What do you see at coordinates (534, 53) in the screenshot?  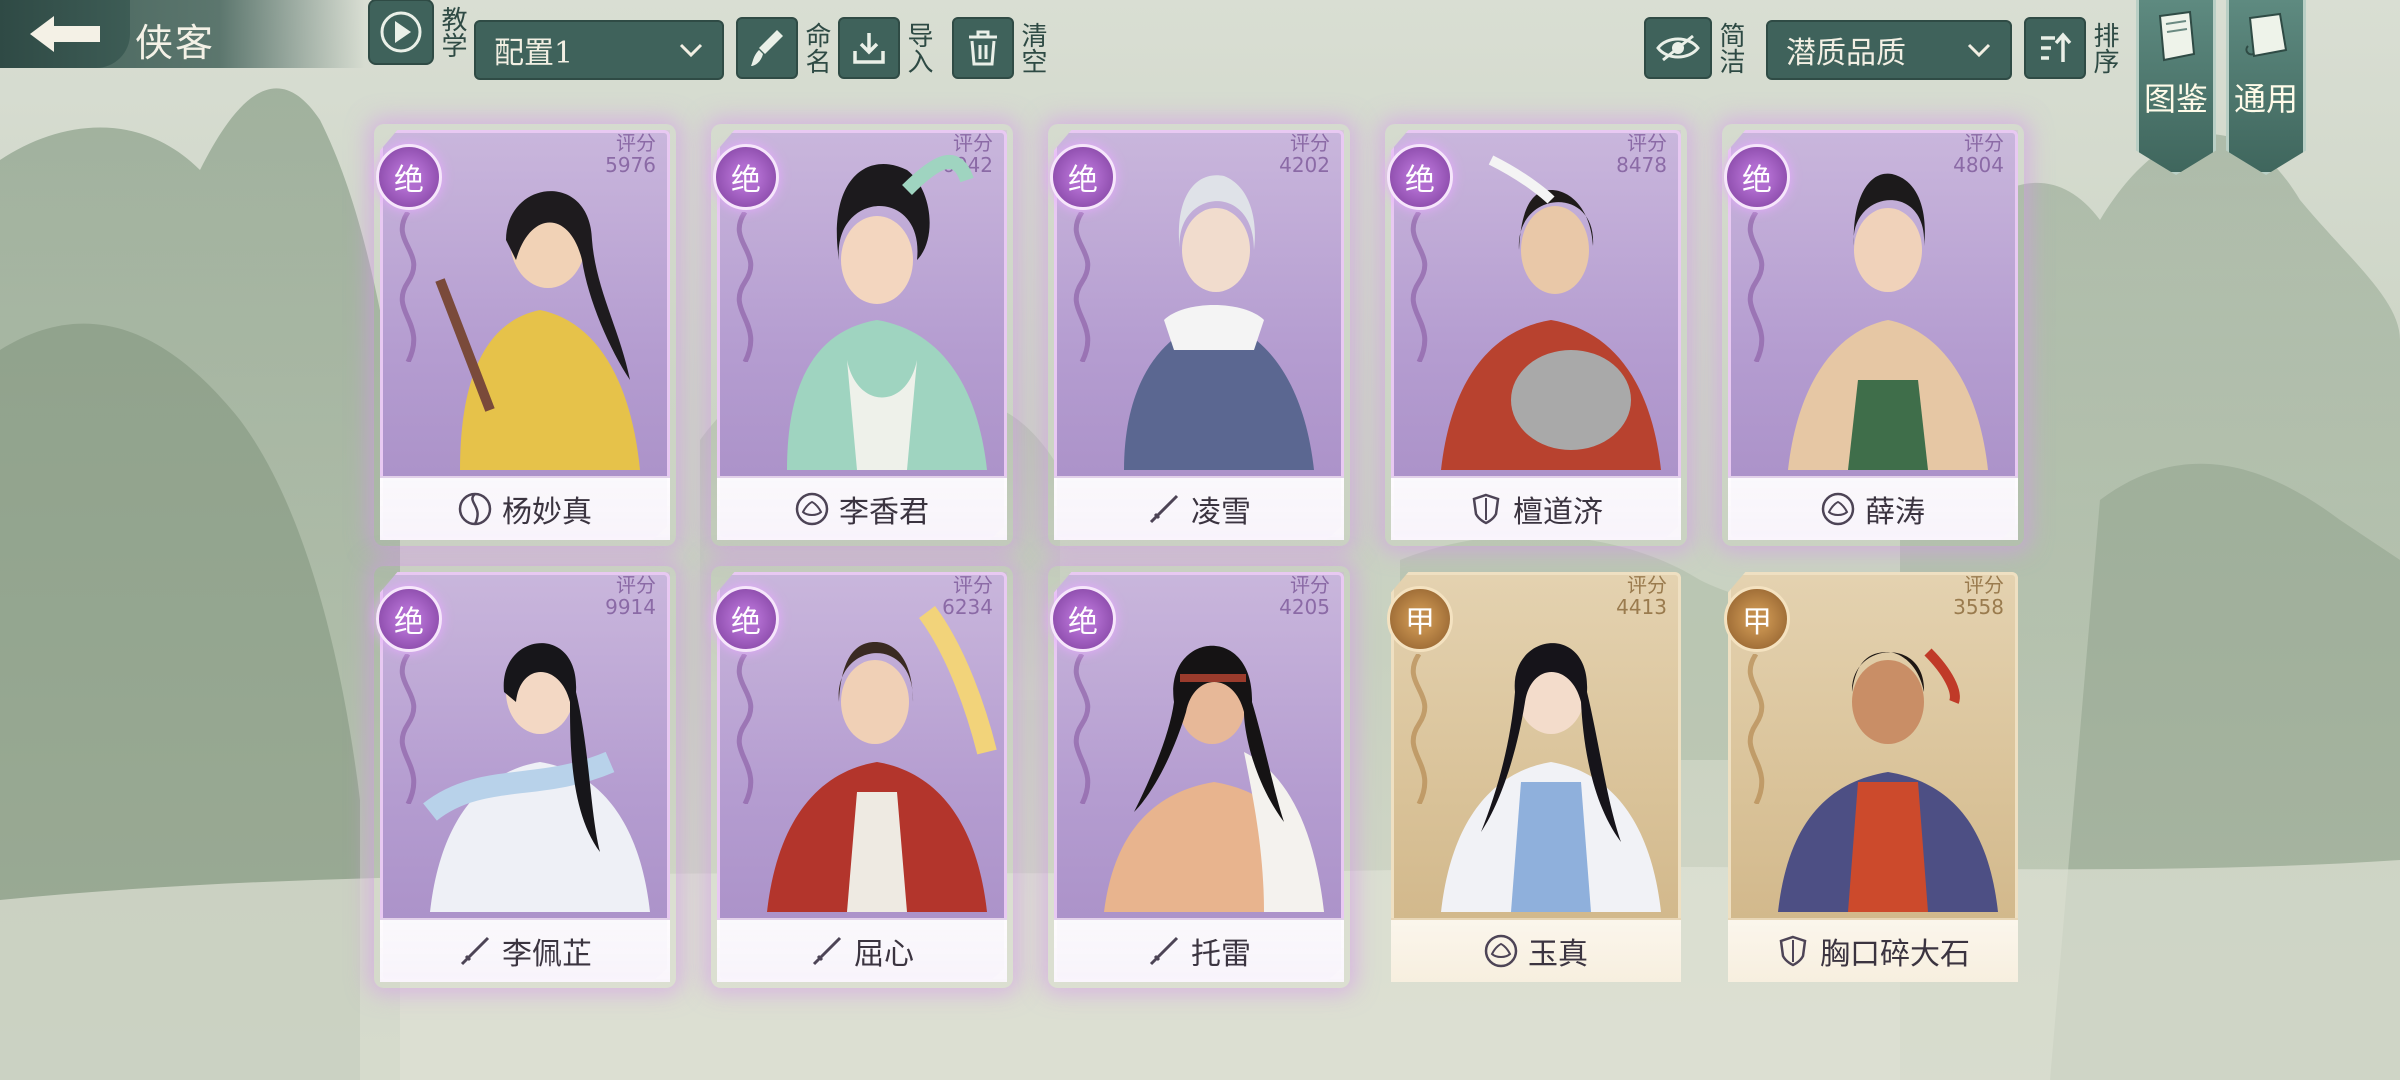 I see `config-select-value: 配置1` at bounding box center [534, 53].